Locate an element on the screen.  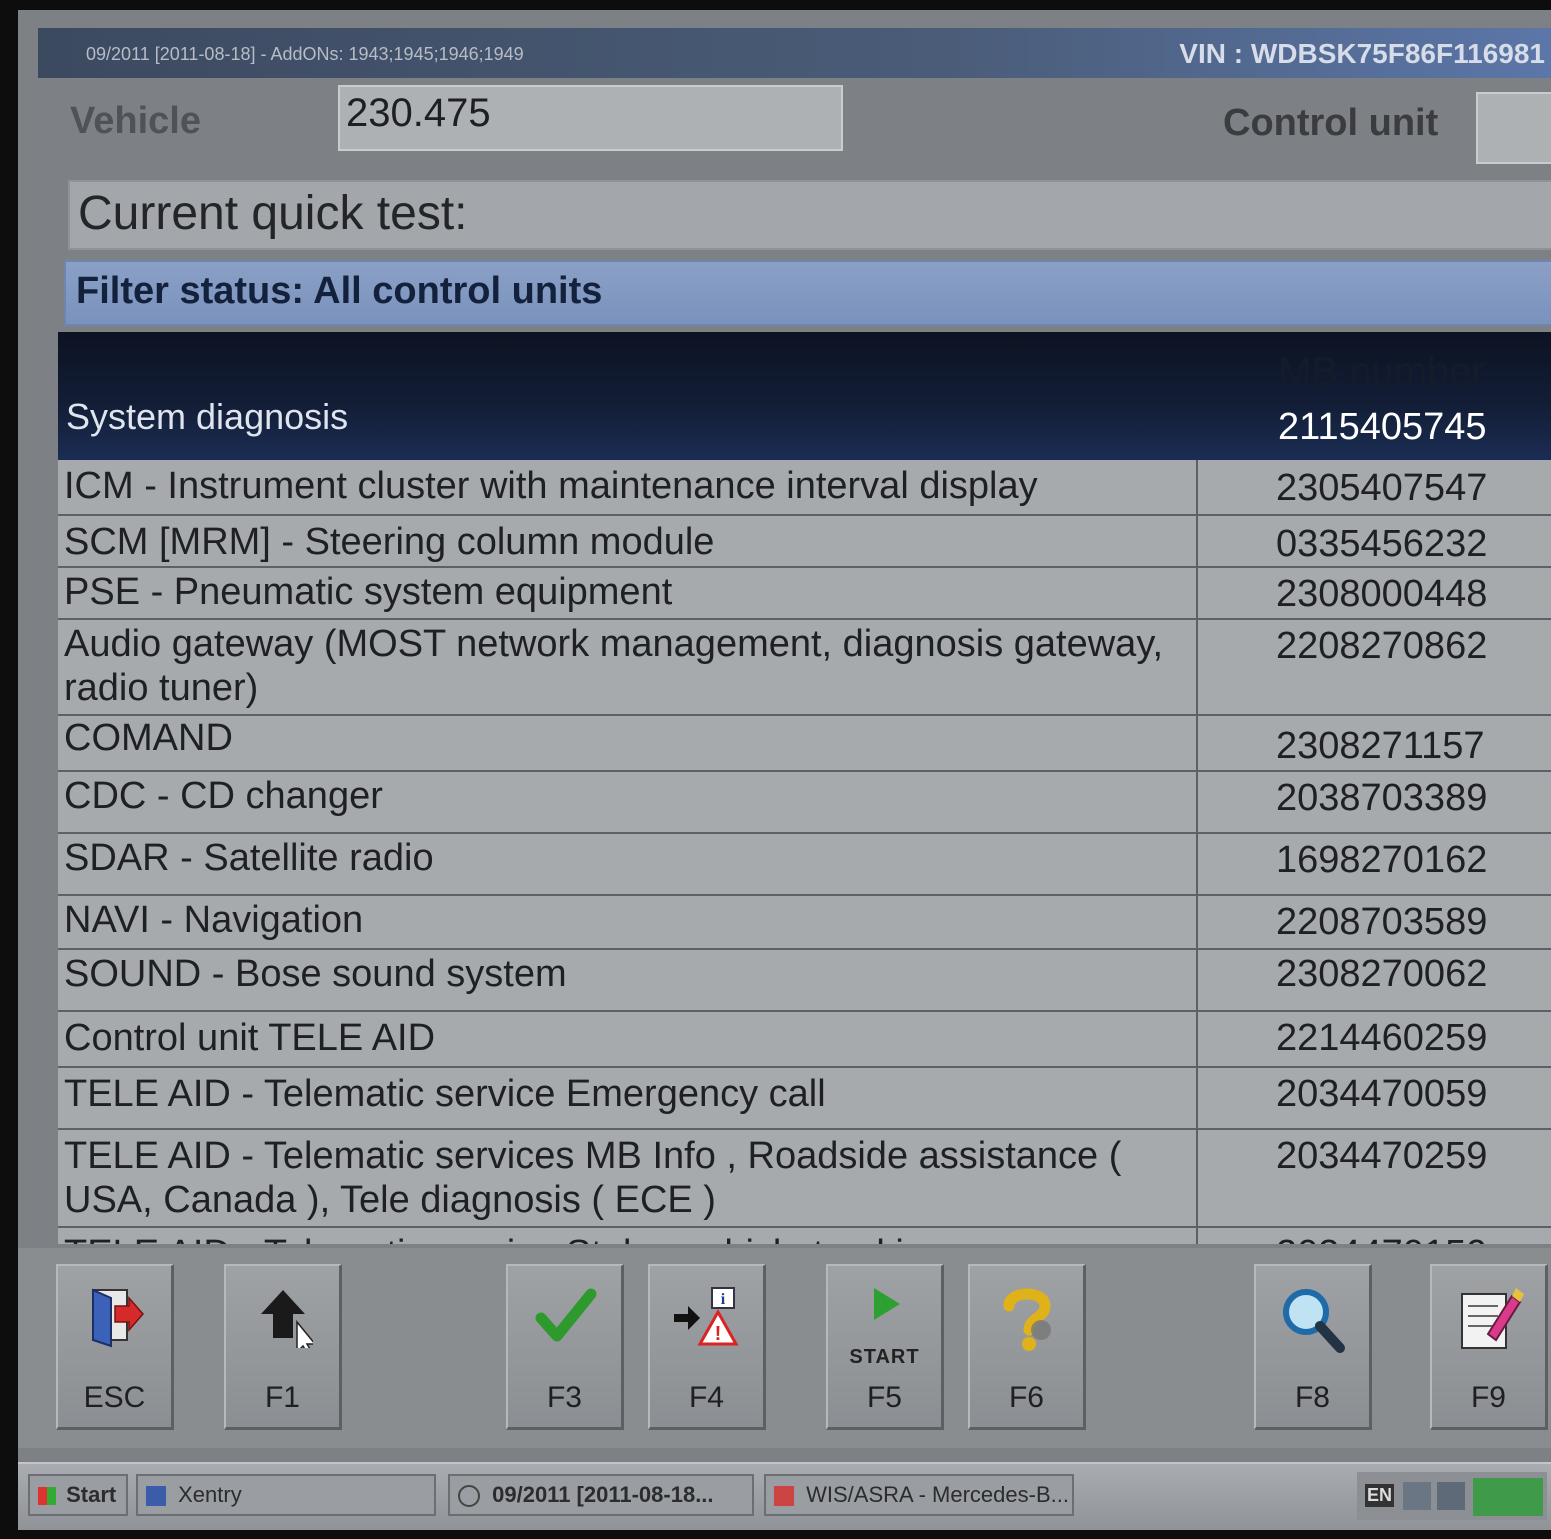
control-unit-field is located at coordinates (1513, 128).